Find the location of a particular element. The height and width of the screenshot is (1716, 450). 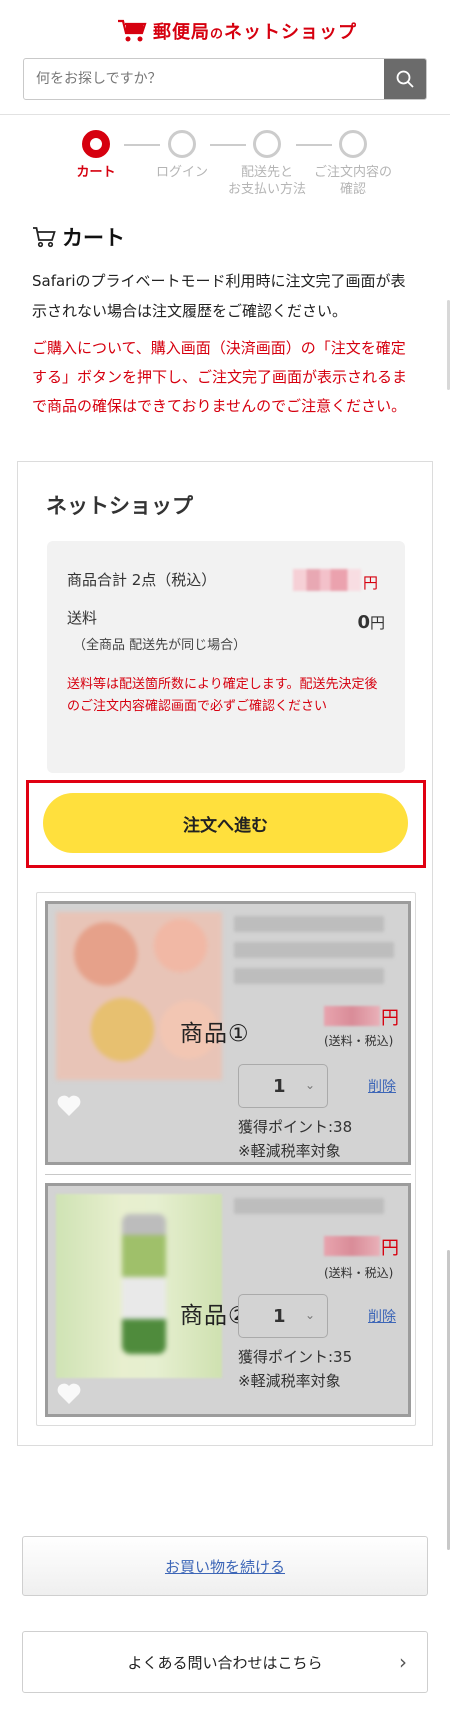

checkout-steps: カート ログイン 配送先と お支払い方法 ご注文内容の 確認 is located at coordinates (225, 170).